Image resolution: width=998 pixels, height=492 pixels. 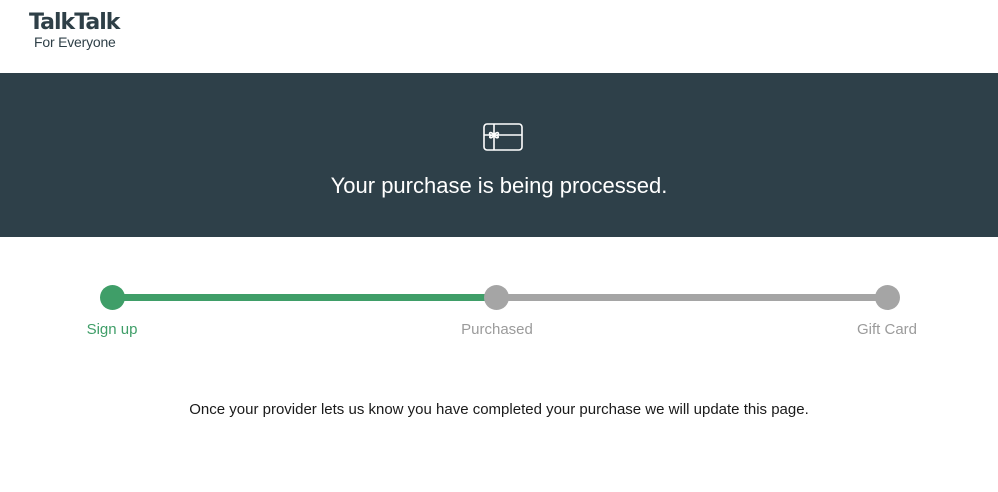 I want to click on progress-line-complete, so click(x=304, y=297).